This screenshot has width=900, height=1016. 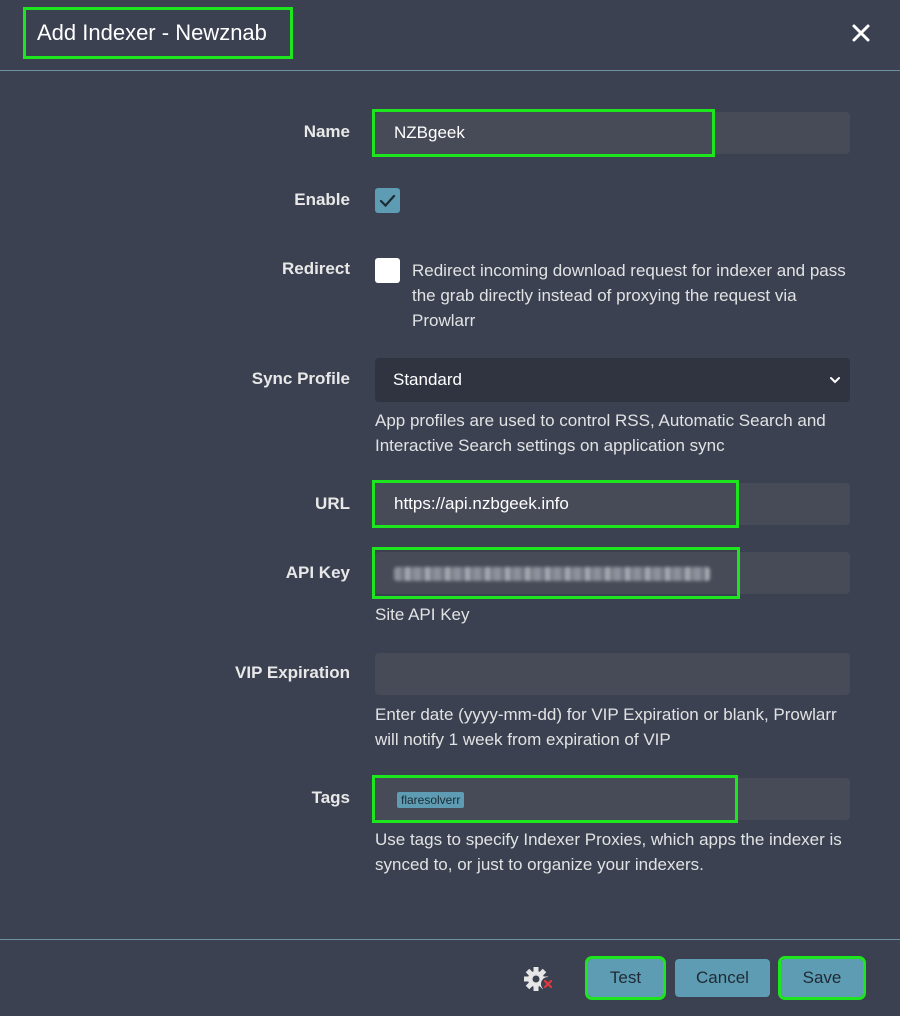 I want to click on api-key-input, so click(x=556, y=573).